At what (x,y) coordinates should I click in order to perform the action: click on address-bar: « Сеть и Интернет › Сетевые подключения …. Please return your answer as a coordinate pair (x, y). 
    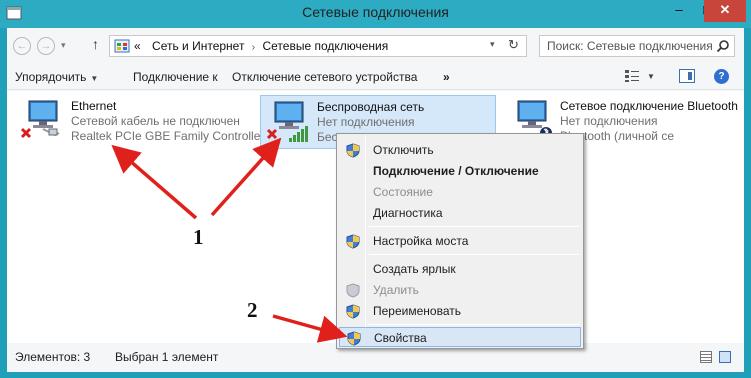
    Looking at the image, I should click on (318, 46).